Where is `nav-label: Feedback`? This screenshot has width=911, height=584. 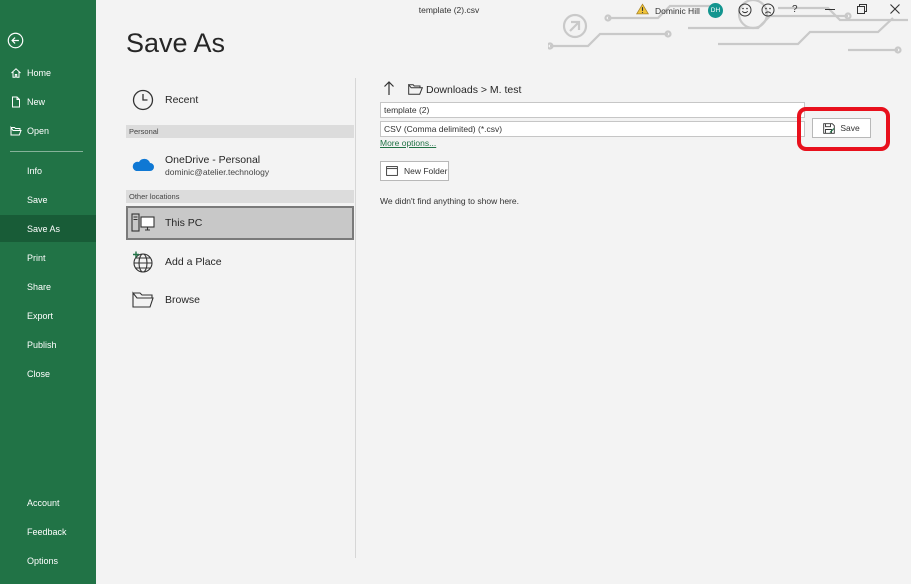 nav-label: Feedback is located at coordinates (47, 531).